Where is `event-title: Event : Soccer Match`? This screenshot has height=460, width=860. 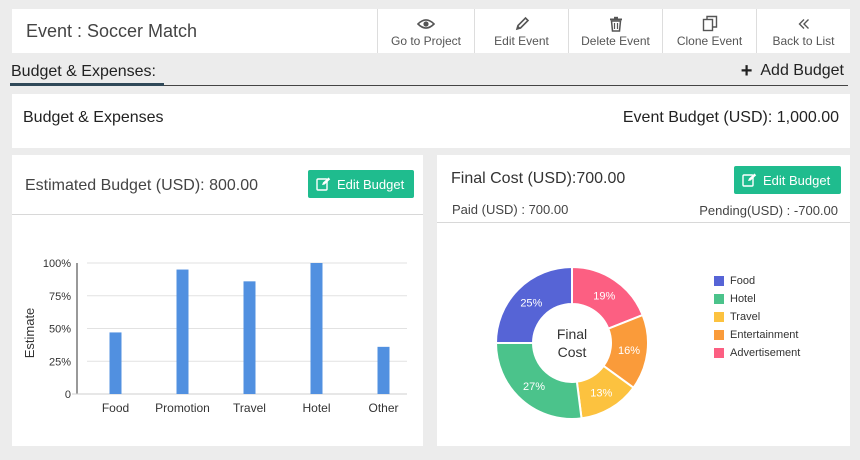 event-title: Event : Soccer Match is located at coordinates (112, 31).